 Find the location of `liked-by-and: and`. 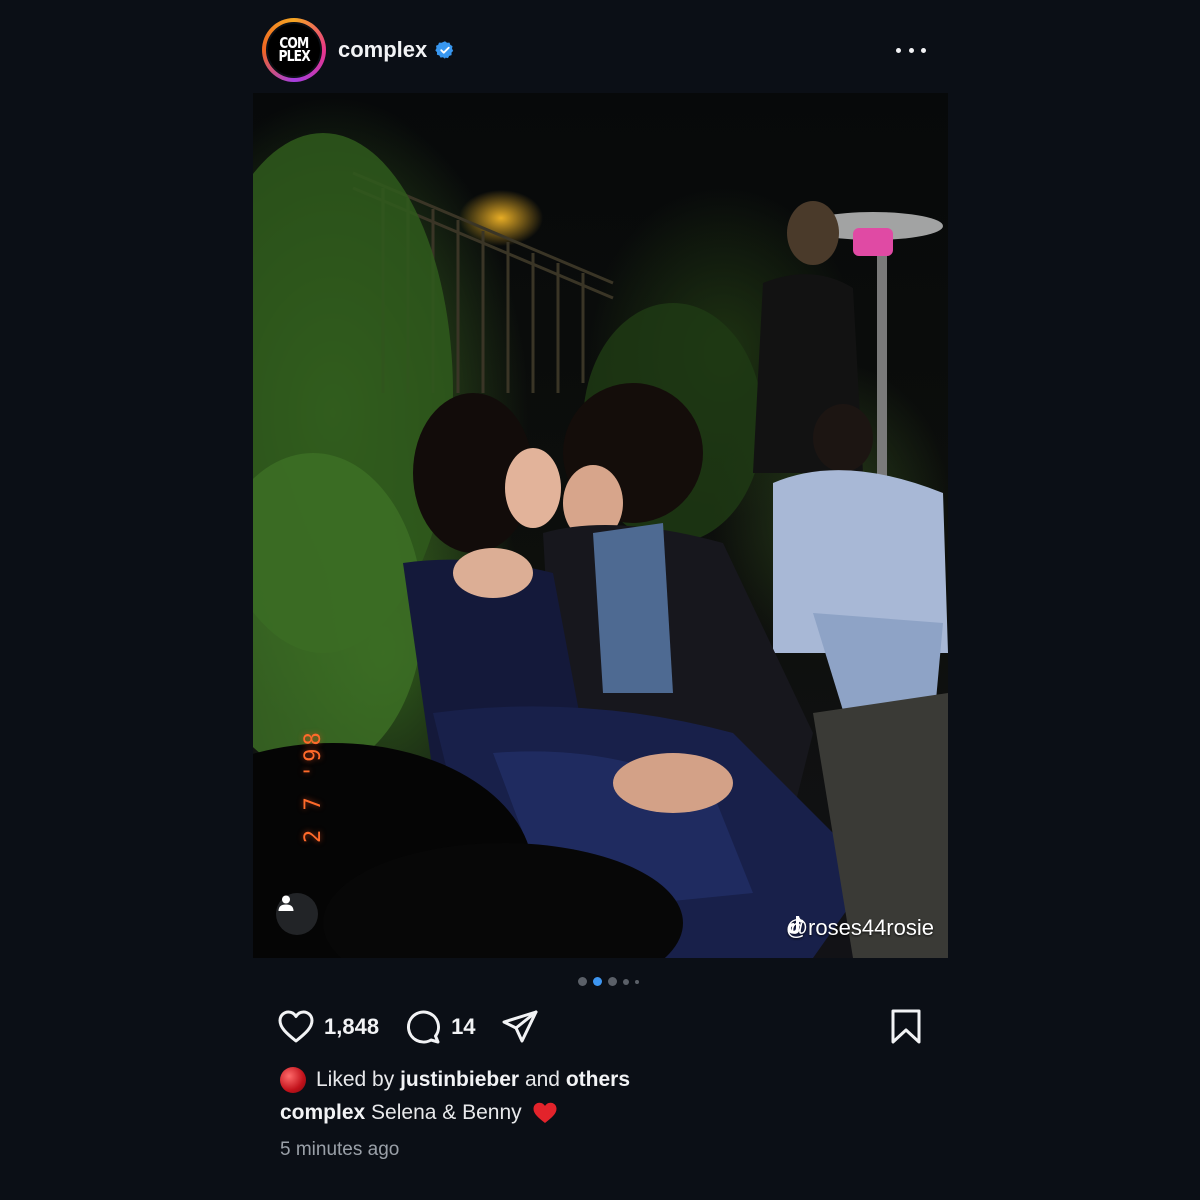

liked-by-and: and is located at coordinates (542, 1079).